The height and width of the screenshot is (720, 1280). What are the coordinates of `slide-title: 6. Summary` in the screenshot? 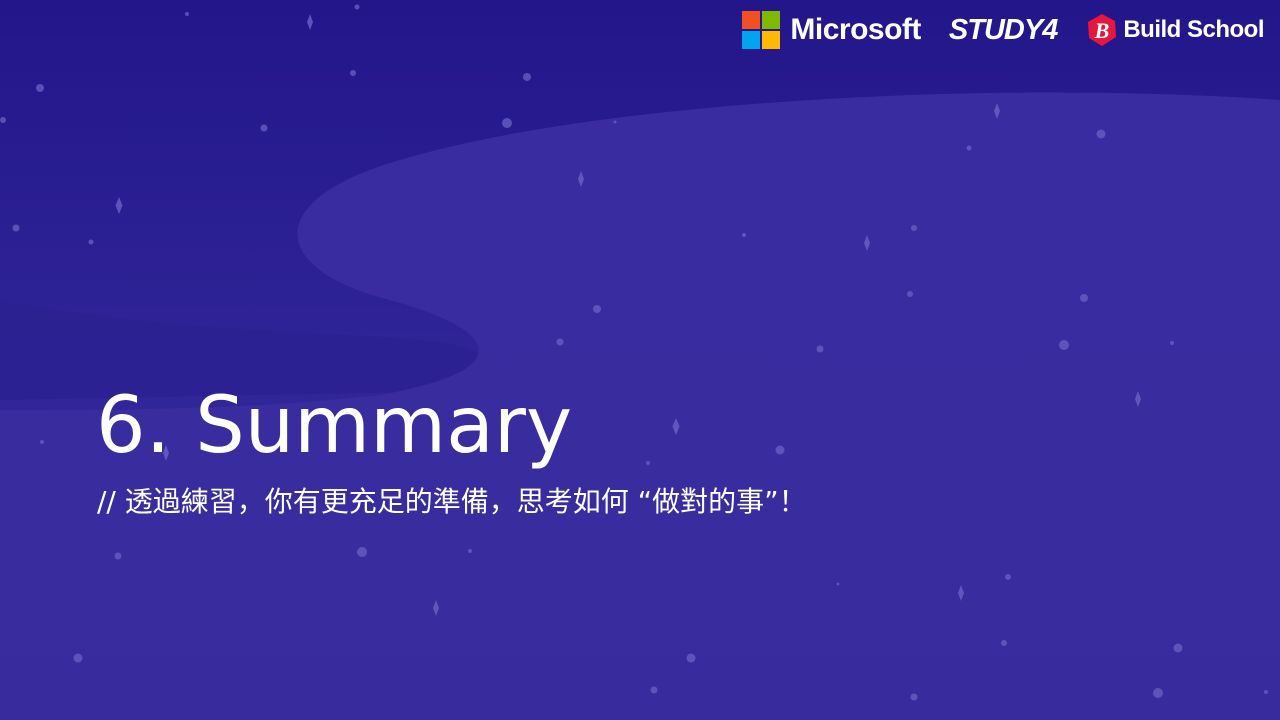 It's located at (334, 426).